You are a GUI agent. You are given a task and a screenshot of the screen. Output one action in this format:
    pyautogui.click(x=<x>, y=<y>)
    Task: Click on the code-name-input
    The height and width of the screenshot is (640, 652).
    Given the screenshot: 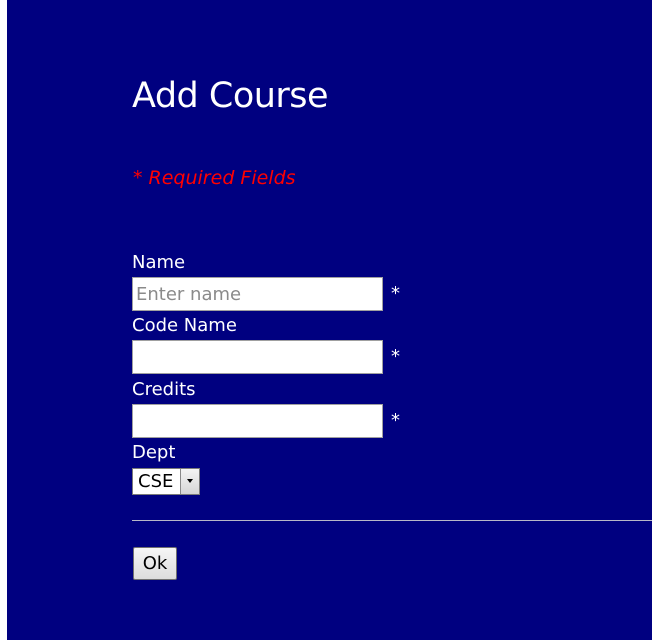 What is the action you would take?
    pyautogui.click(x=257, y=357)
    